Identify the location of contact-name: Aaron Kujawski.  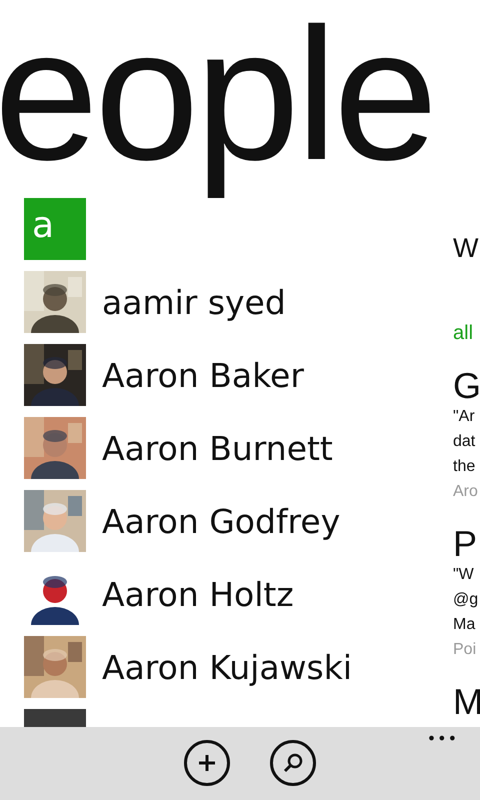
(227, 667).